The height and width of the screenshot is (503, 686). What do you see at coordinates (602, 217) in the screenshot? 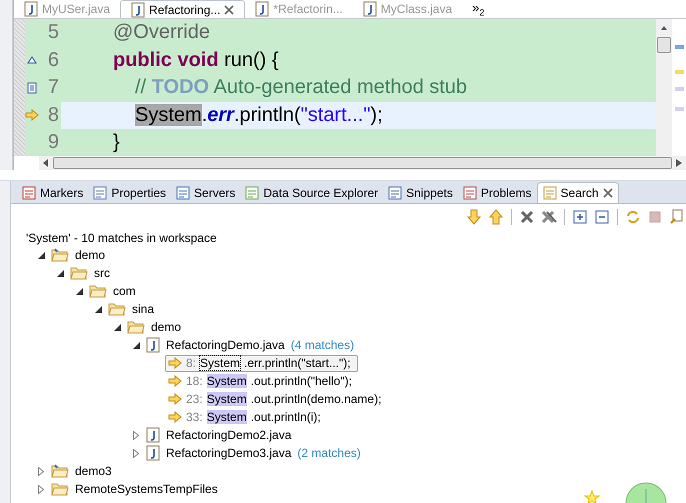
I see `collapse-all-button` at bounding box center [602, 217].